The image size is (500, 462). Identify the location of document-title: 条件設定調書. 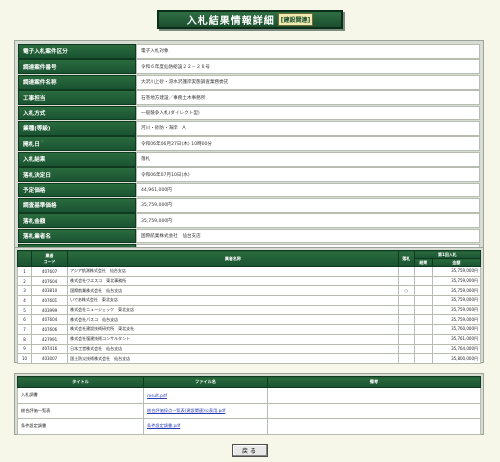
(80, 426).